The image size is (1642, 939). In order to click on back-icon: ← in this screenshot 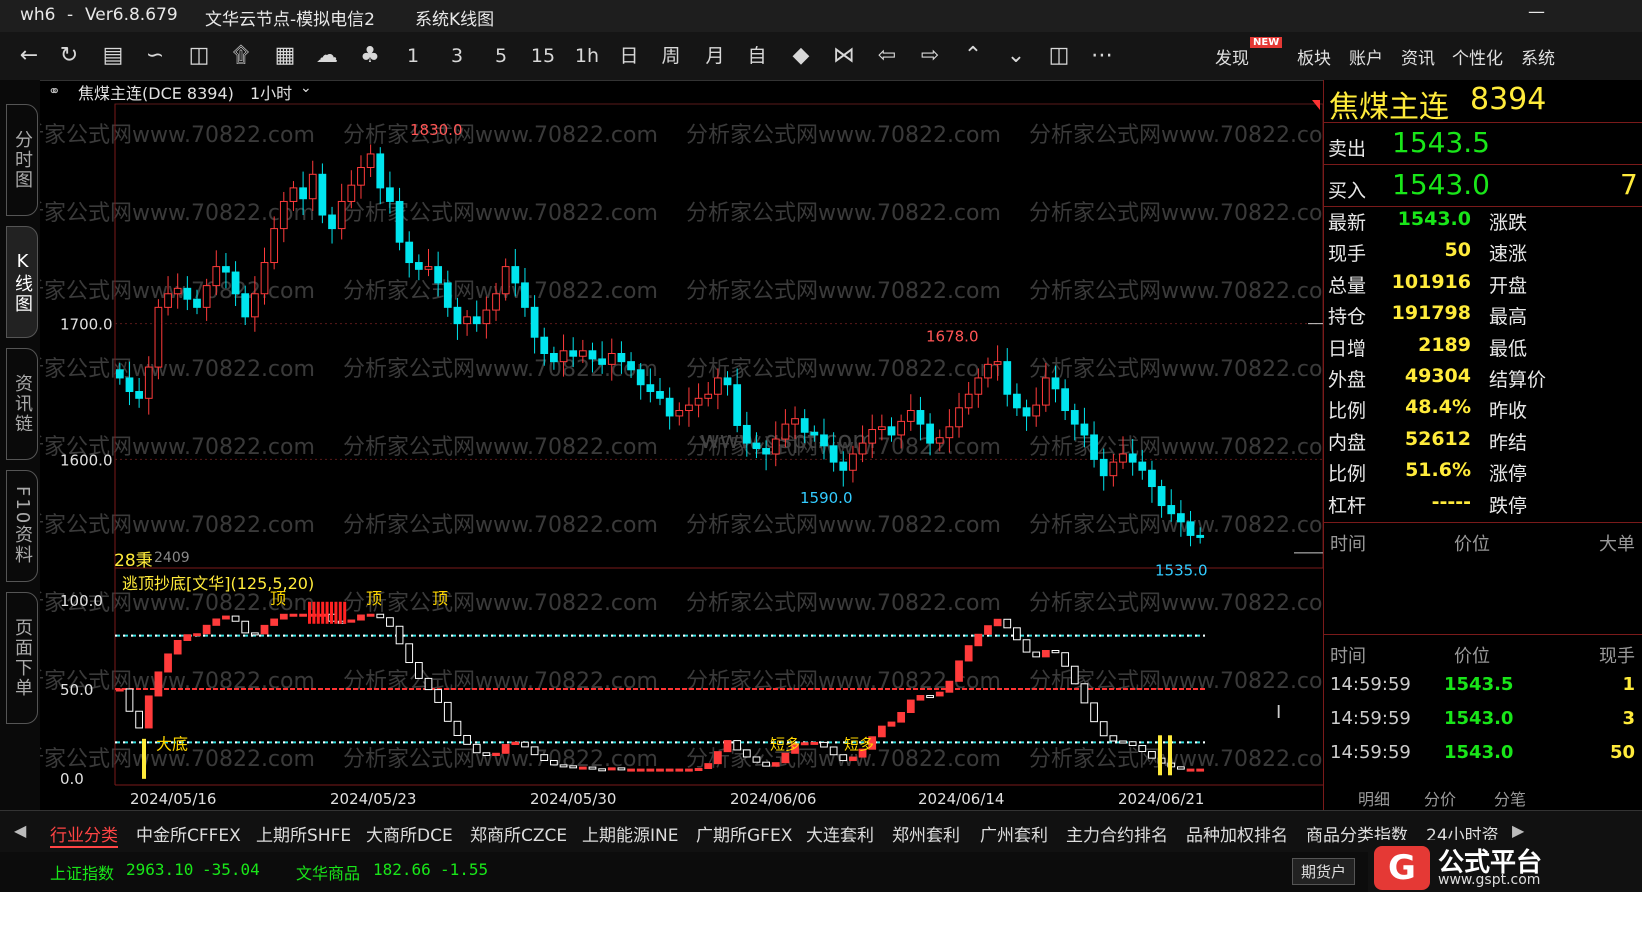, I will do `click(29, 56)`.